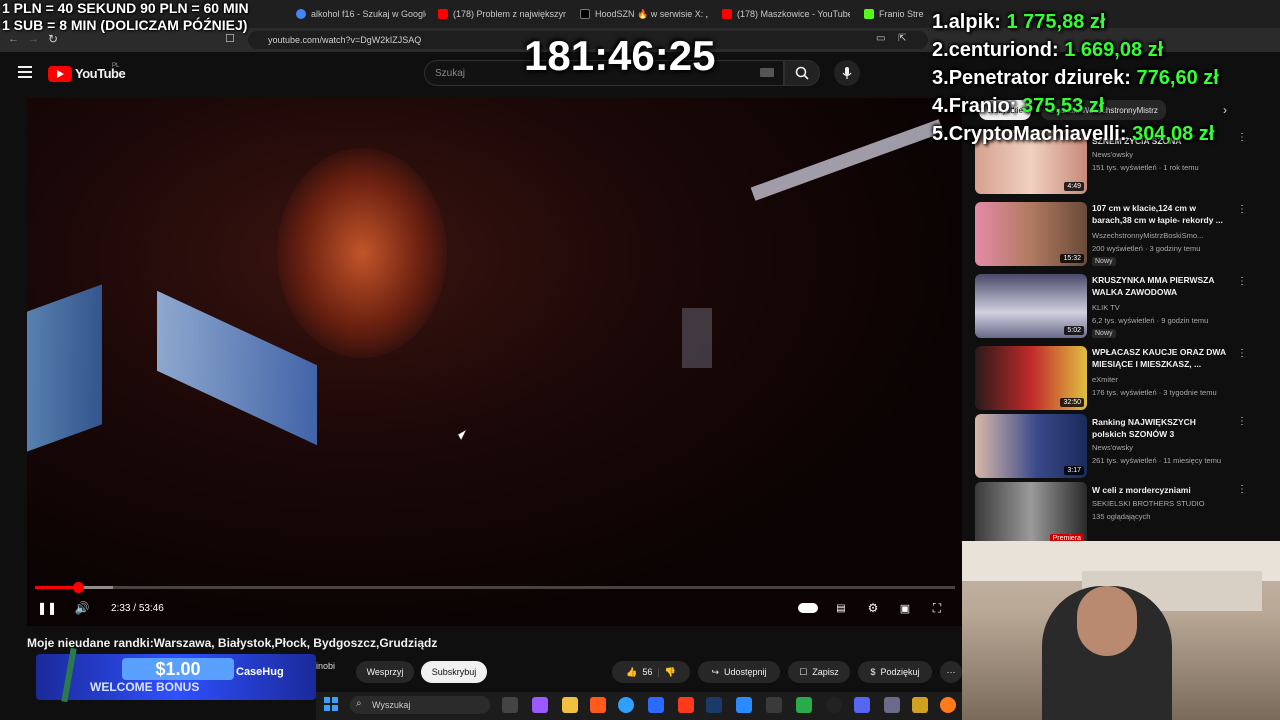 This screenshot has height=720, width=1280. Describe the element at coordinates (502, 14) in the screenshot. I see `tab-youtube-problem: (178) Problem z największym` at that location.